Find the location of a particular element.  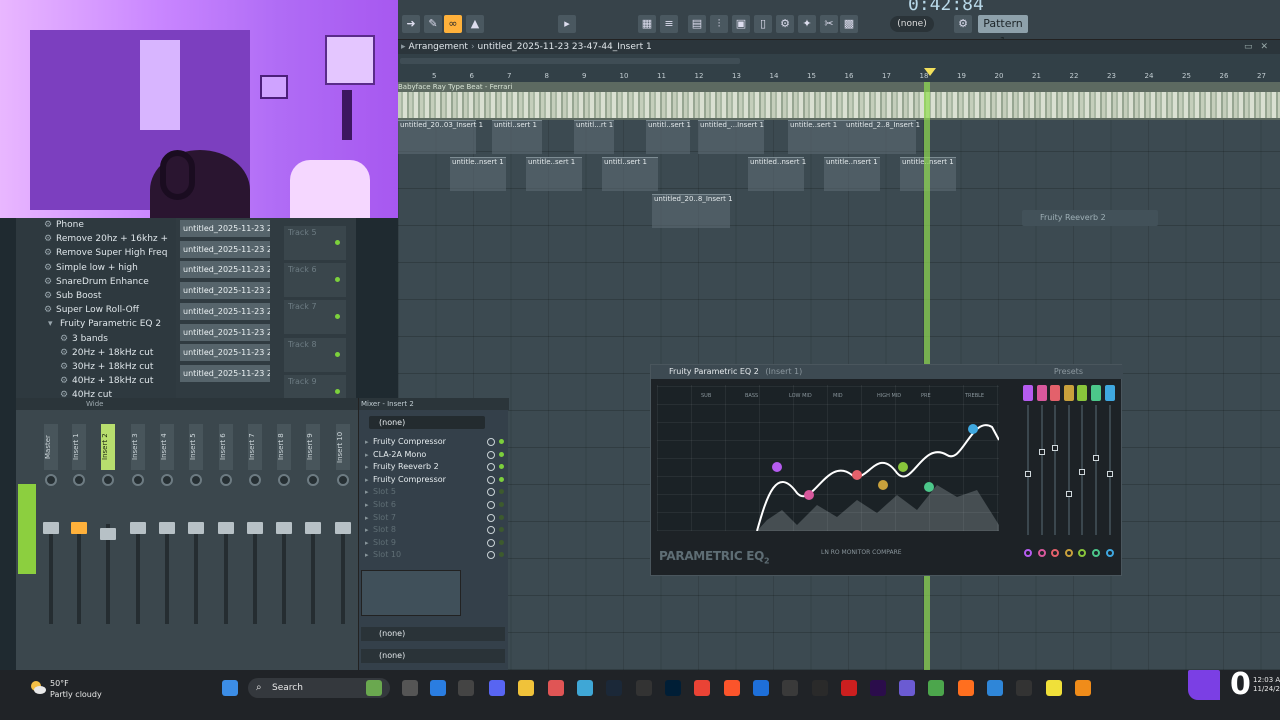

browser-item: Phone is located at coordinates (64, 225).